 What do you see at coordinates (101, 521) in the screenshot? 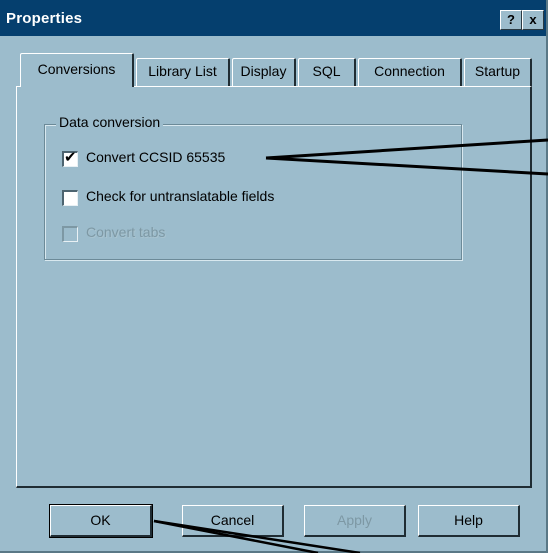
I see `ok-button: OK` at bounding box center [101, 521].